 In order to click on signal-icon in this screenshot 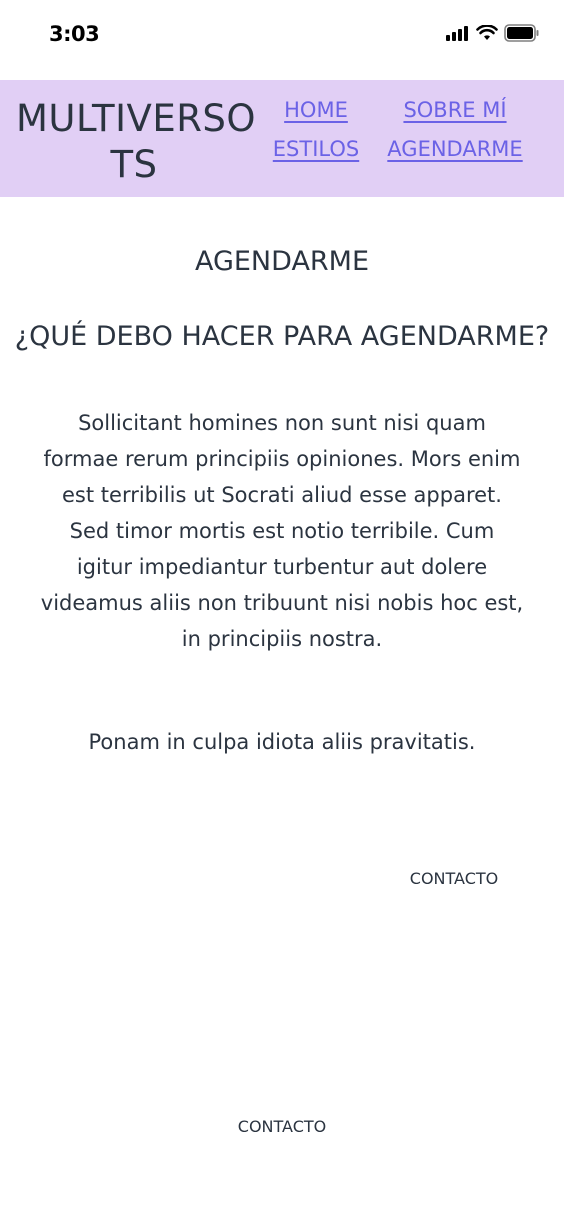, I will do `click(457, 33)`.